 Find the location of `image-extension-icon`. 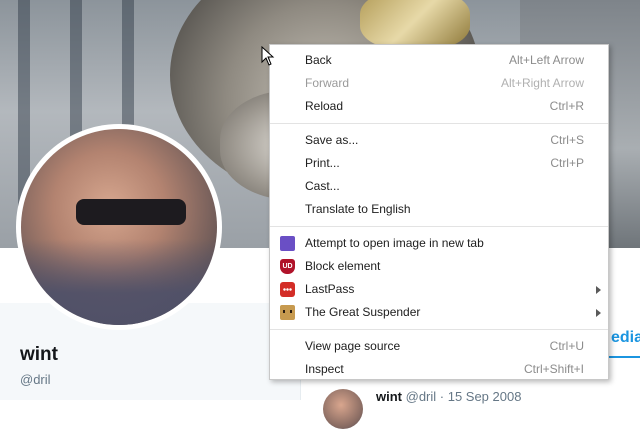

image-extension-icon is located at coordinates (287, 243).